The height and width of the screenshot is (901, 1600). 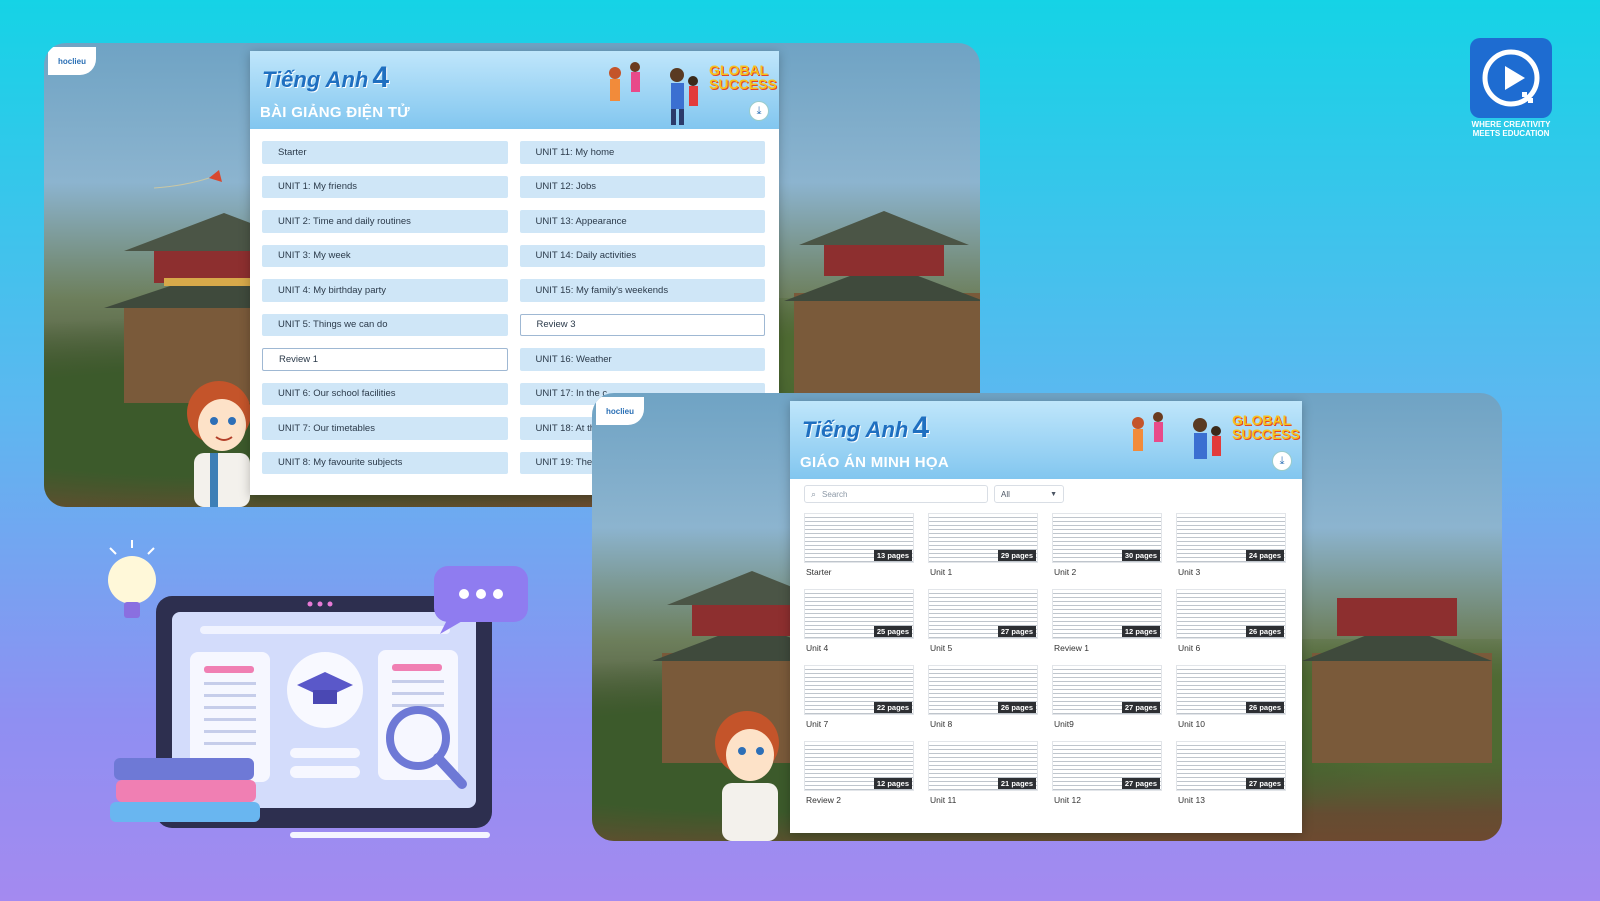 I want to click on page-count-badge: 26 pages, so click(x=1264, y=707).